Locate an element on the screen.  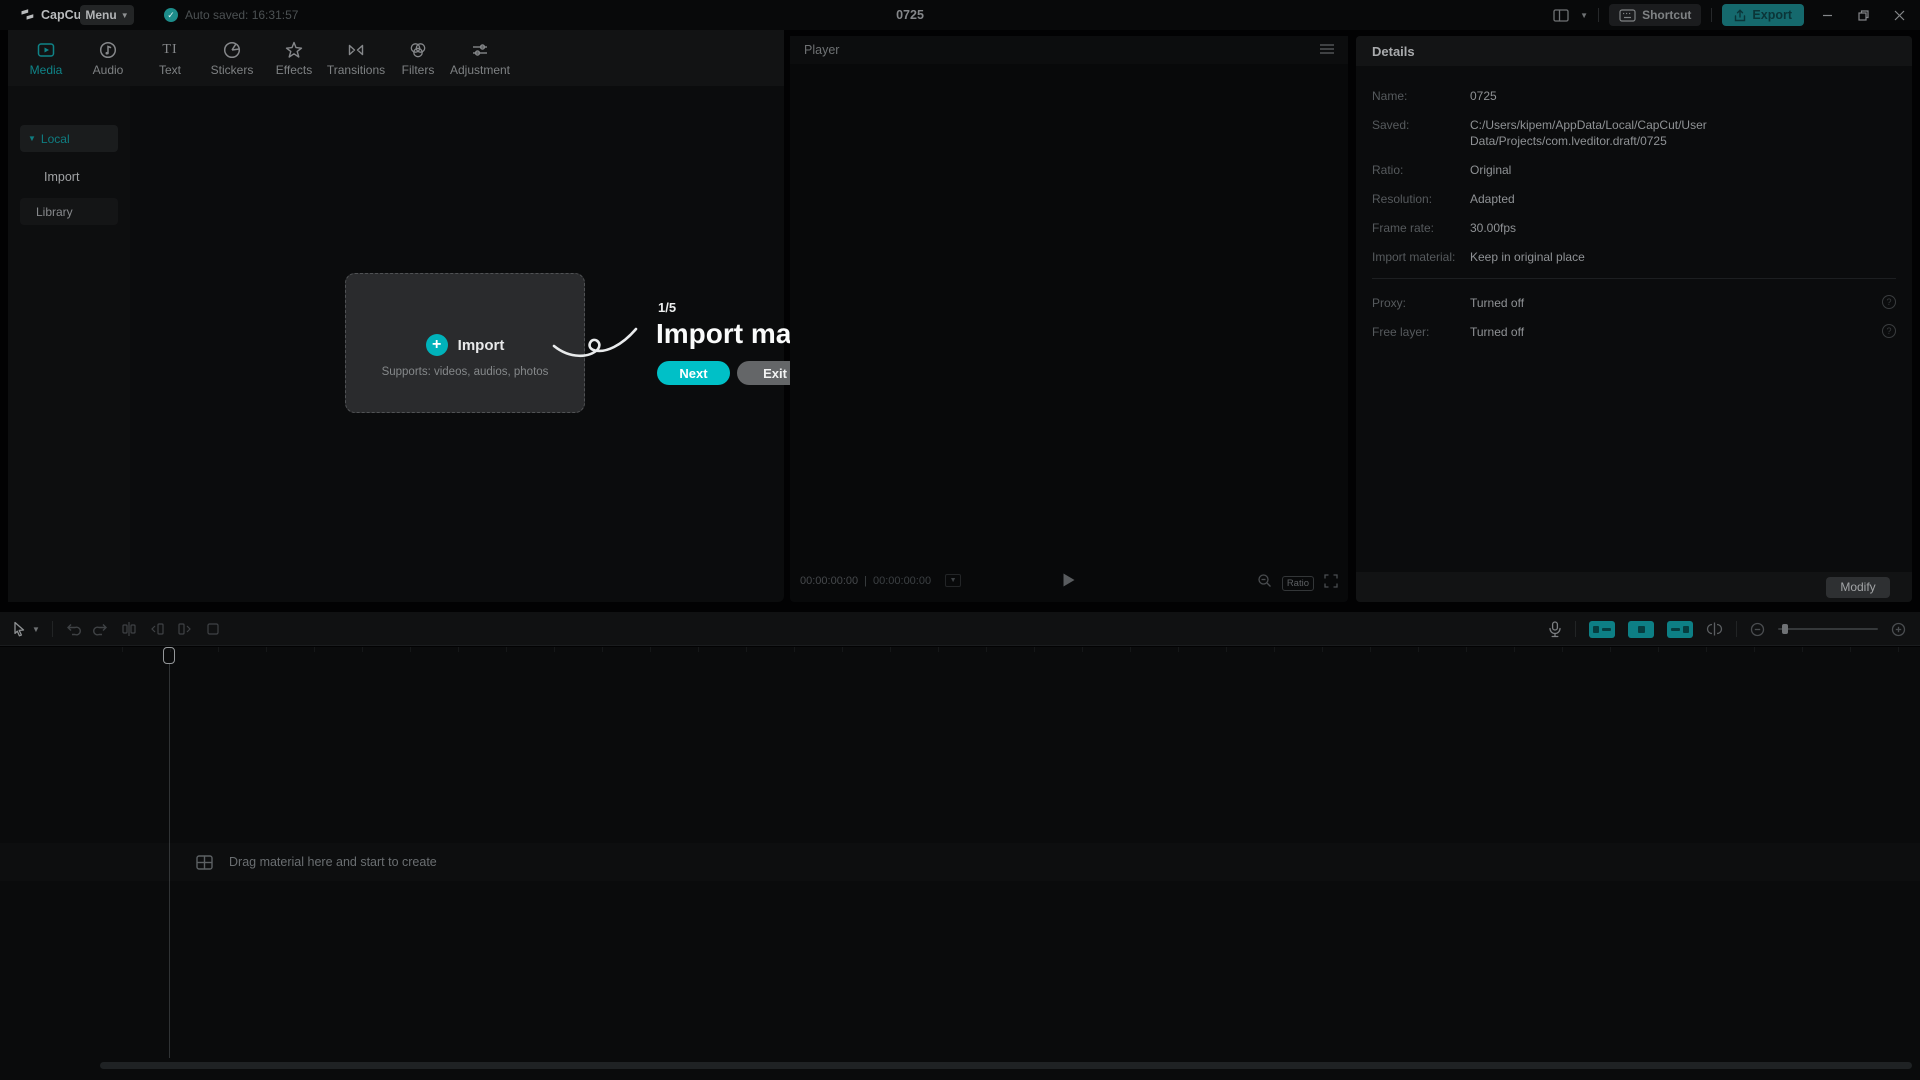
player-controls: 00:00:00:00 | 00:00:00:00 ▼ Ratio is located at coordinates (1069, 582).